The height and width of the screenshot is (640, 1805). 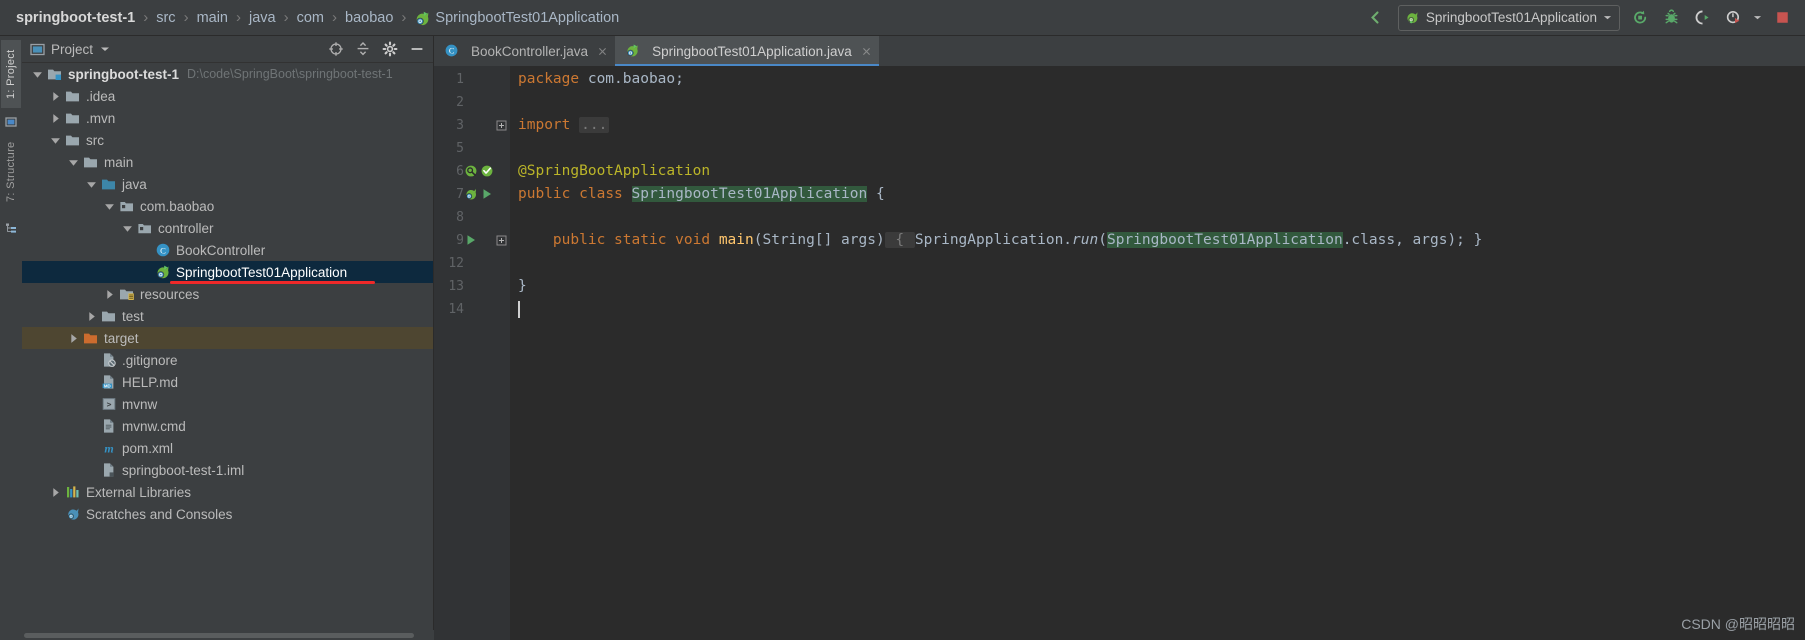 What do you see at coordinates (472, 125) in the screenshot?
I see `gutter-line: 3` at bounding box center [472, 125].